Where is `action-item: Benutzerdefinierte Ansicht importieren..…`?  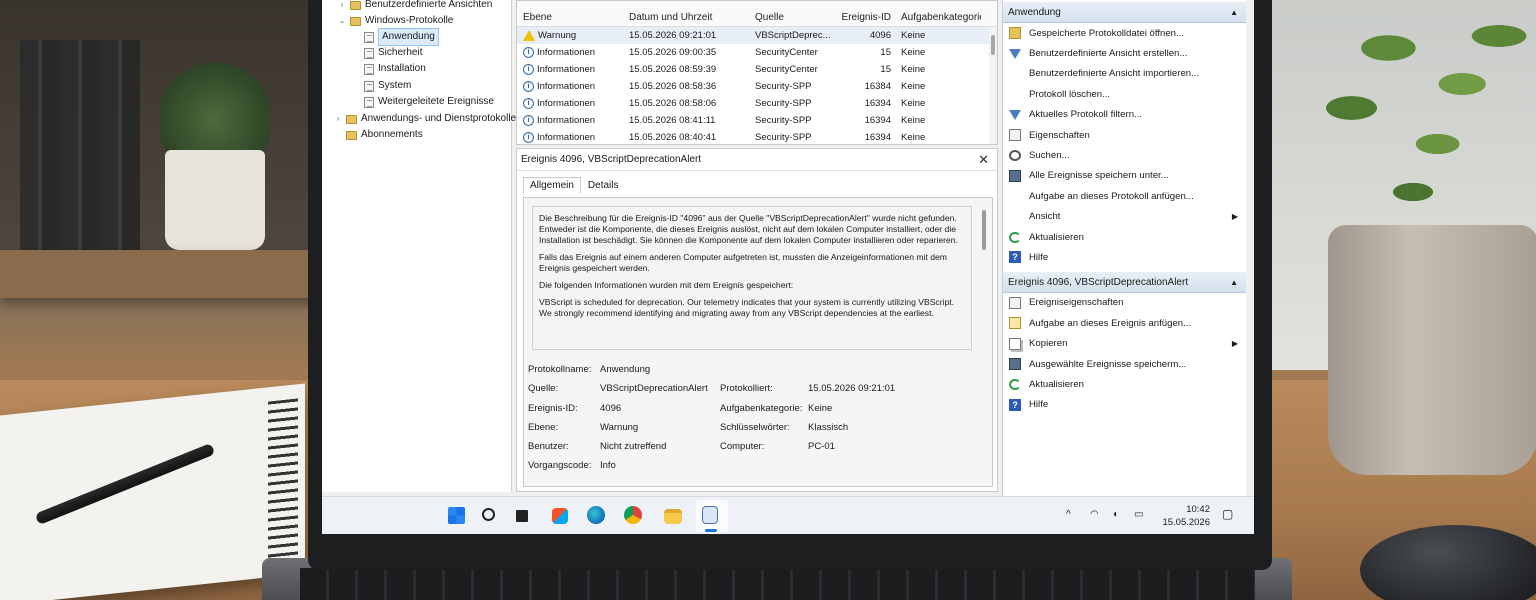
action-item: Benutzerdefinierte Ansicht importieren..… is located at coordinates (1124, 74).